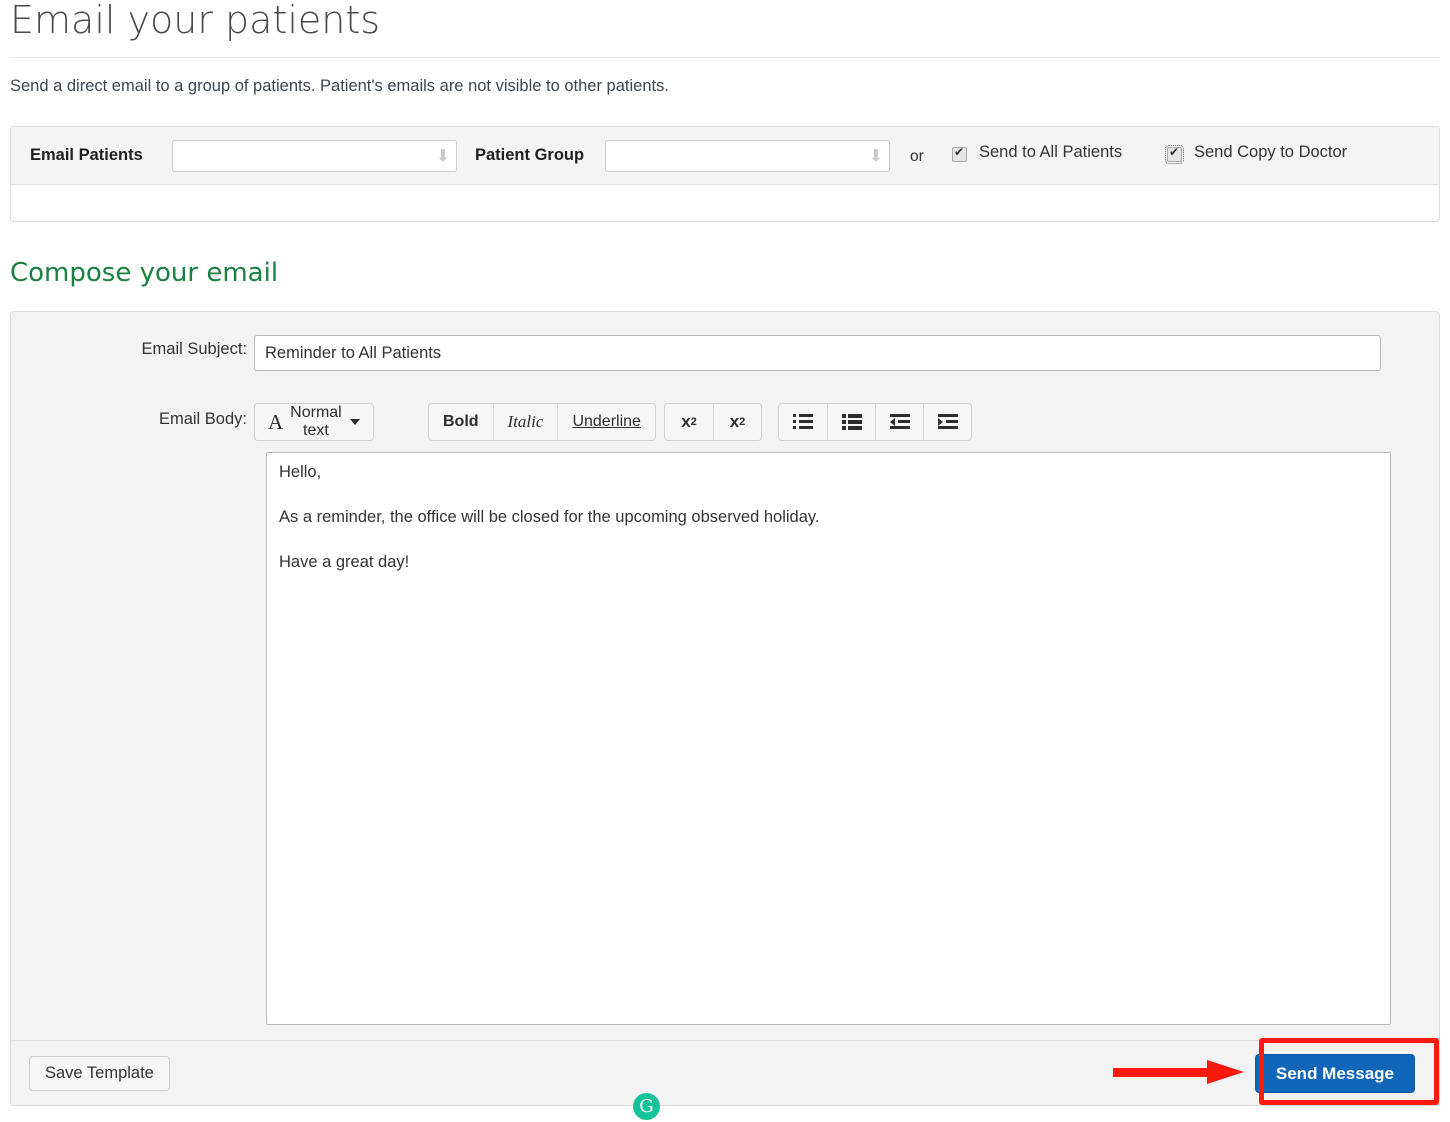  Describe the element at coordinates (354, 422) in the screenshot. I see `caret-down-icon` at that location.